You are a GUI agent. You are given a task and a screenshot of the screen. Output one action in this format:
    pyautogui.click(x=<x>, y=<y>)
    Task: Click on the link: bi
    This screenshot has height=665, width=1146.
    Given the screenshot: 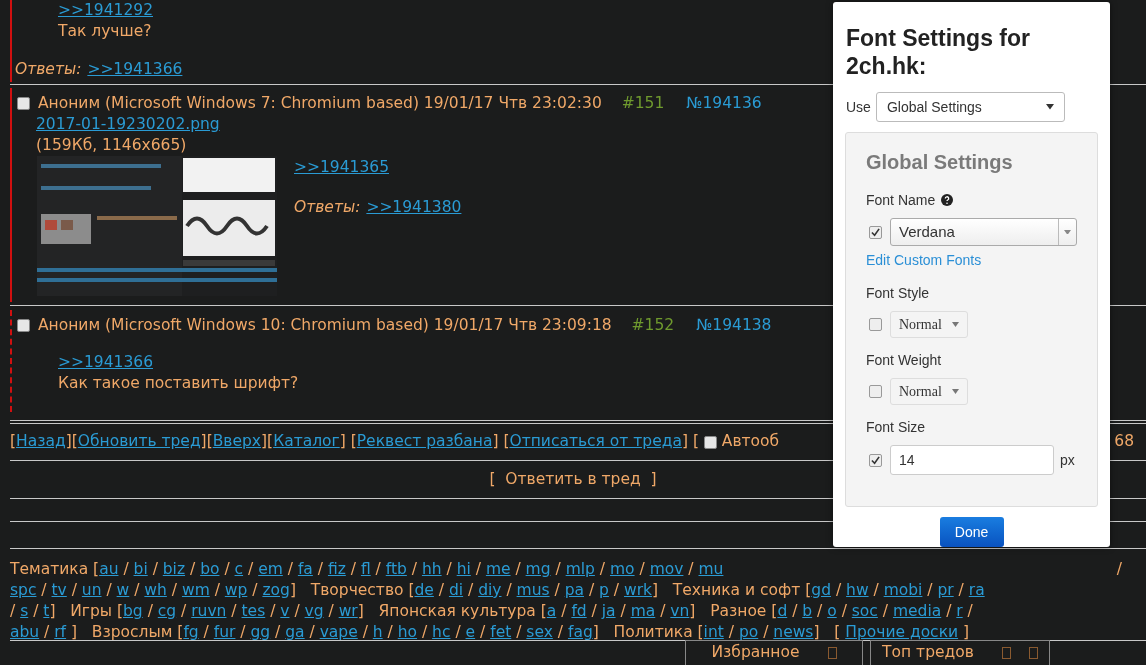 What is the action you would take?
    pyautogui.click(x=140, y=569)
    